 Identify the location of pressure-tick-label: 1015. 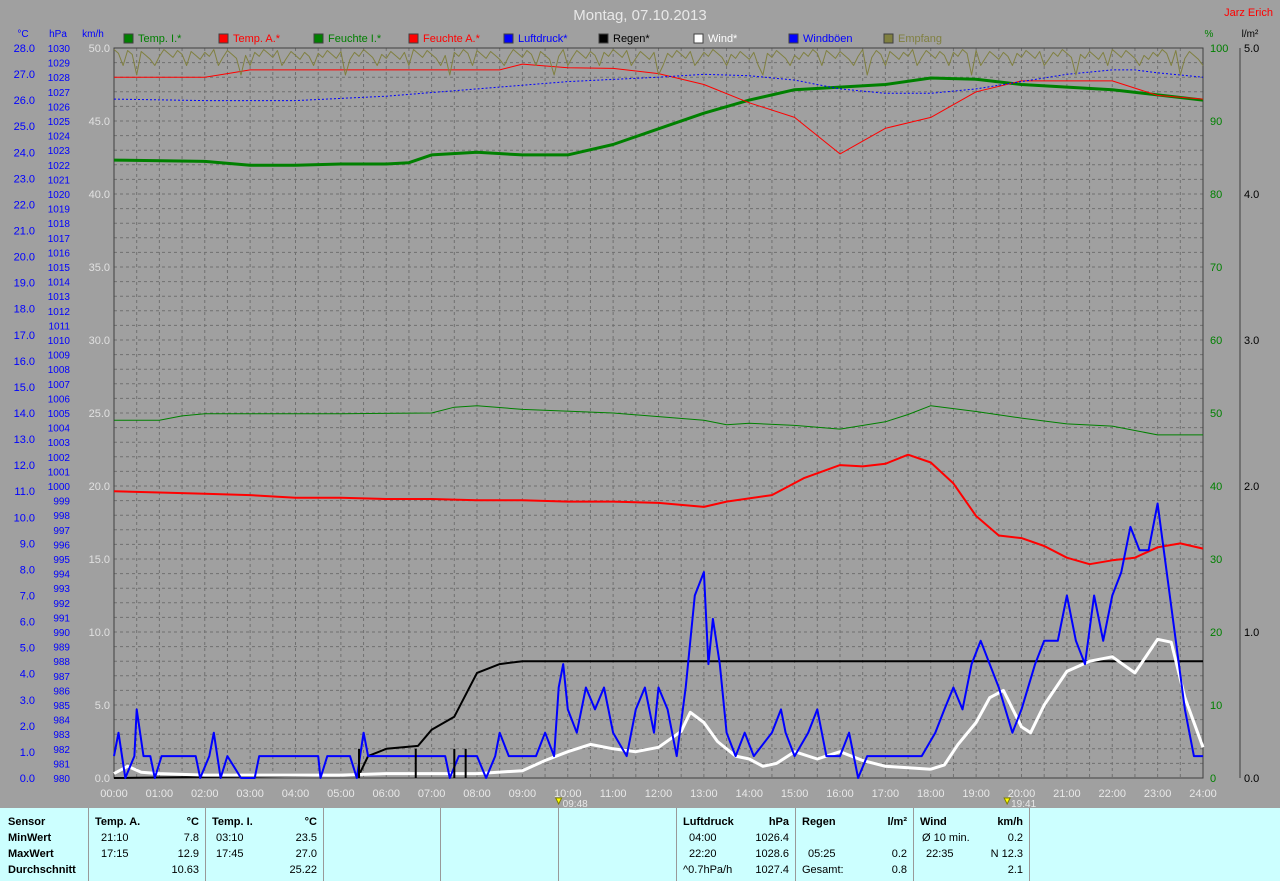
(59, 268).